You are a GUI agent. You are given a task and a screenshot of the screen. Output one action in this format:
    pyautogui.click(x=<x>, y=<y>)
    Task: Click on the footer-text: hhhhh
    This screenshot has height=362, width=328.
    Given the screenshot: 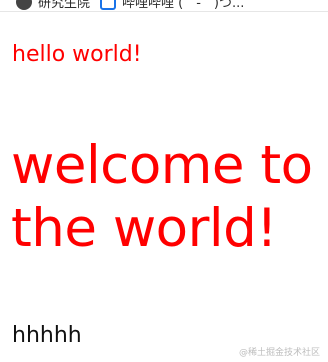 What is the action you would take?
    pyautogui.click(x=47, y=335)
    